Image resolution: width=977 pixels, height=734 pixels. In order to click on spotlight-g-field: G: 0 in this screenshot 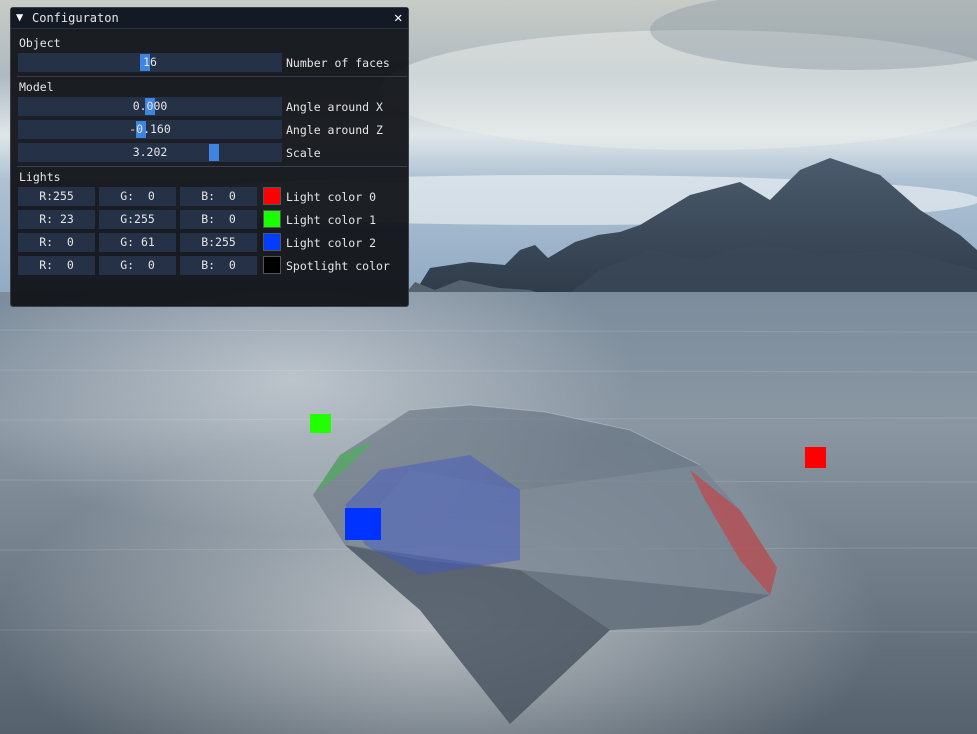, I will do `click(137, 265)`.